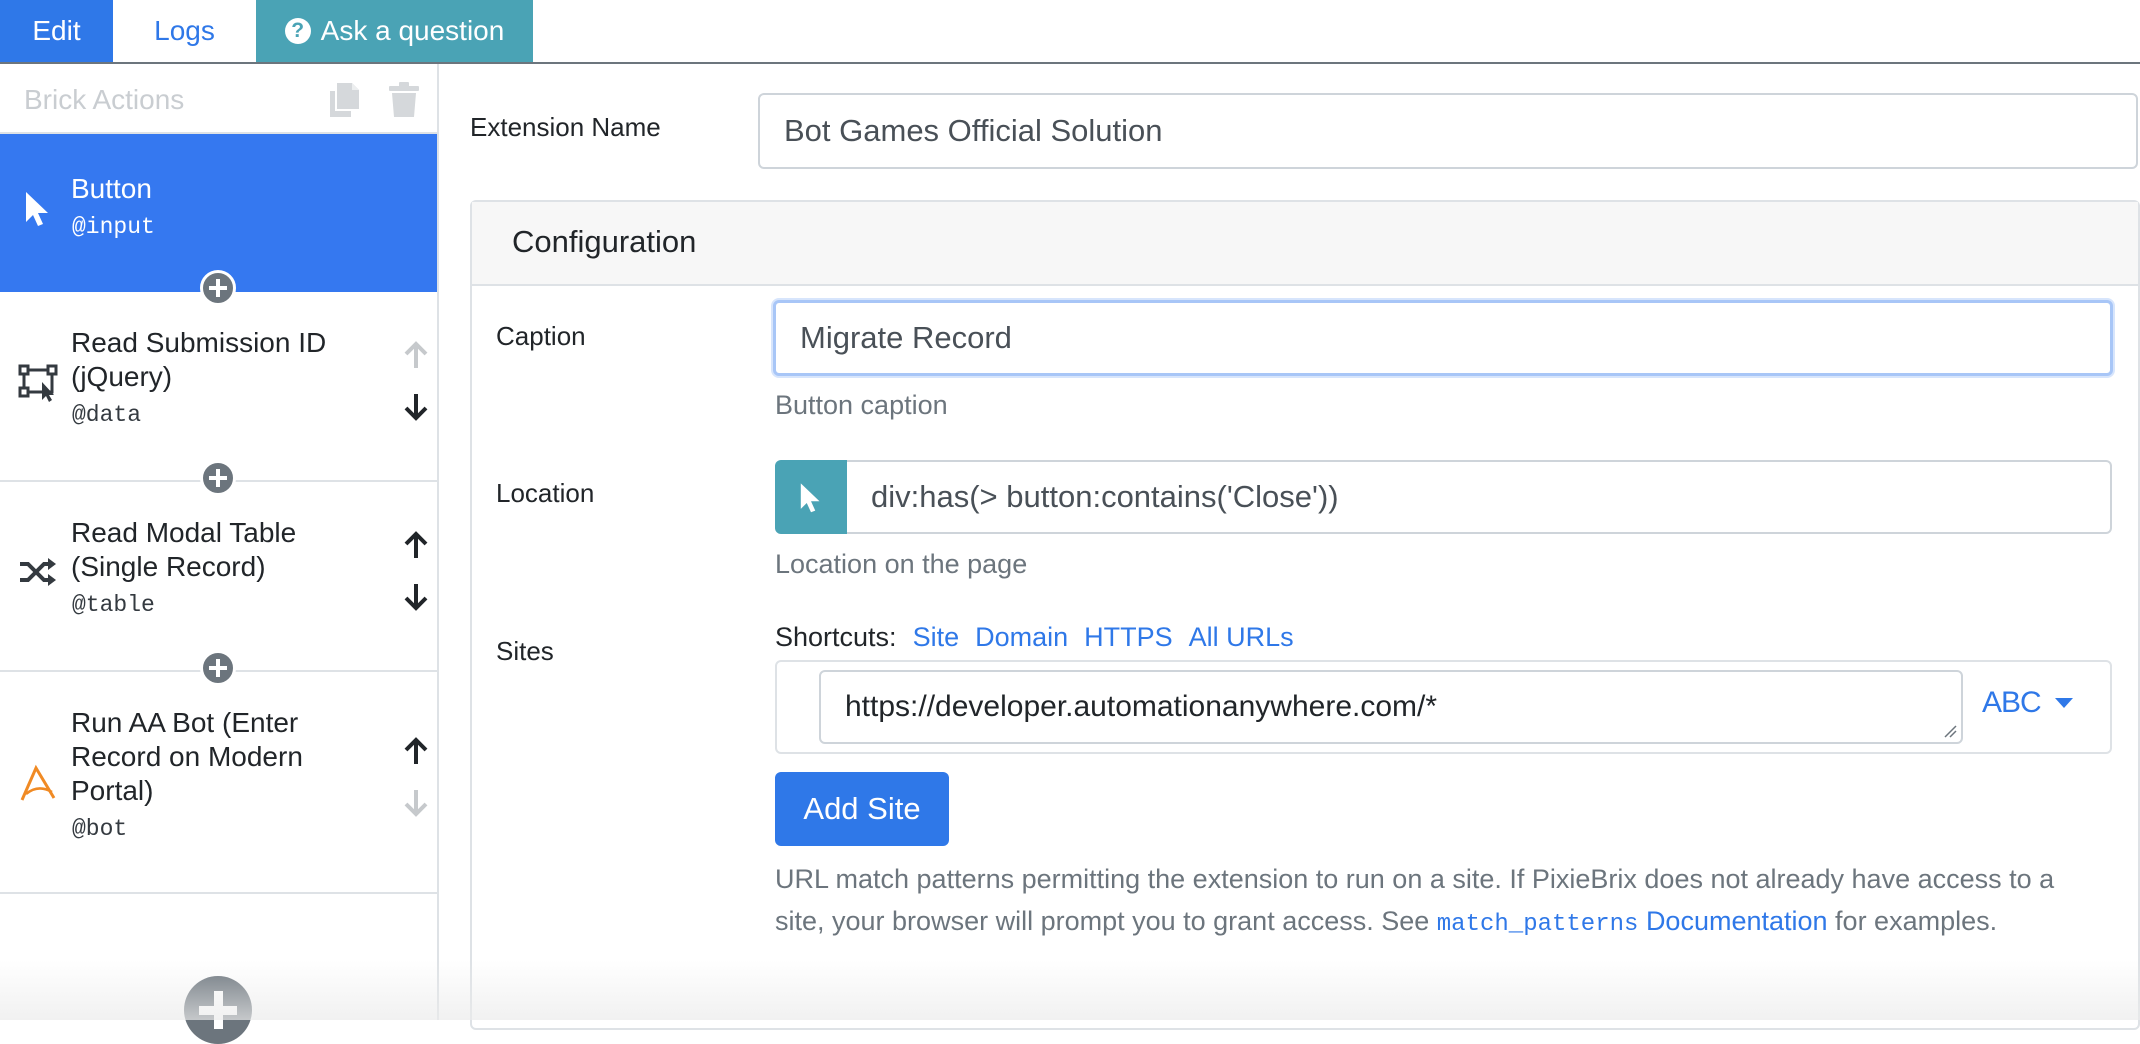  What do you see at coordinates (199, 359) in the screenshot?
I see `brick-name: Read Submission ID (jQuery)` at bounding box center [199, 359].